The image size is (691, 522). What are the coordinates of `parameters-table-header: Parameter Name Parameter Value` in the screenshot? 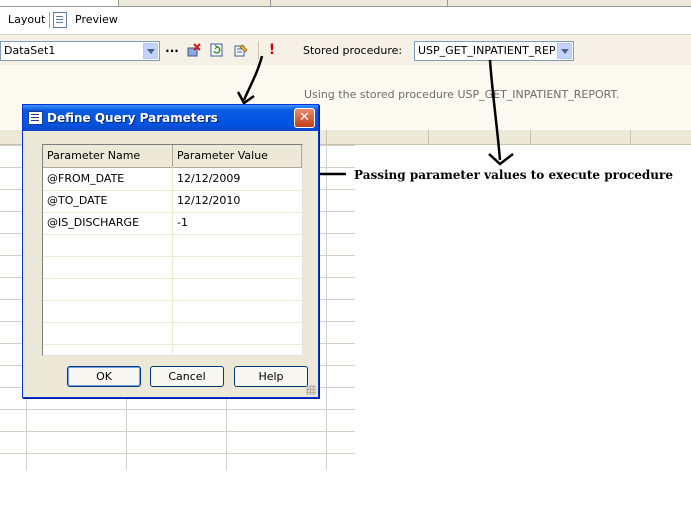 It's located at (172, 156).